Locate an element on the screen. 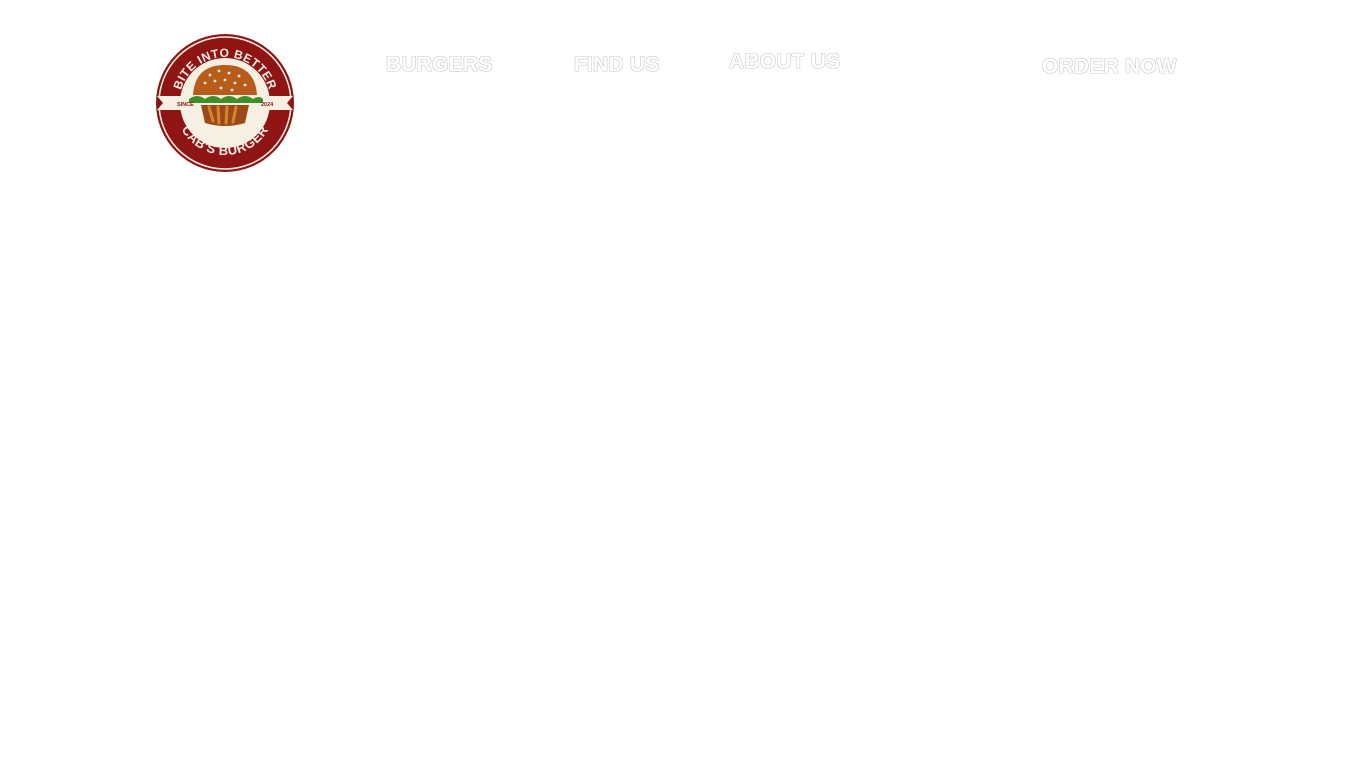 The image size is (1366, 768). order-now-link: ORDER NOW is located at coordinates (1109, 67).